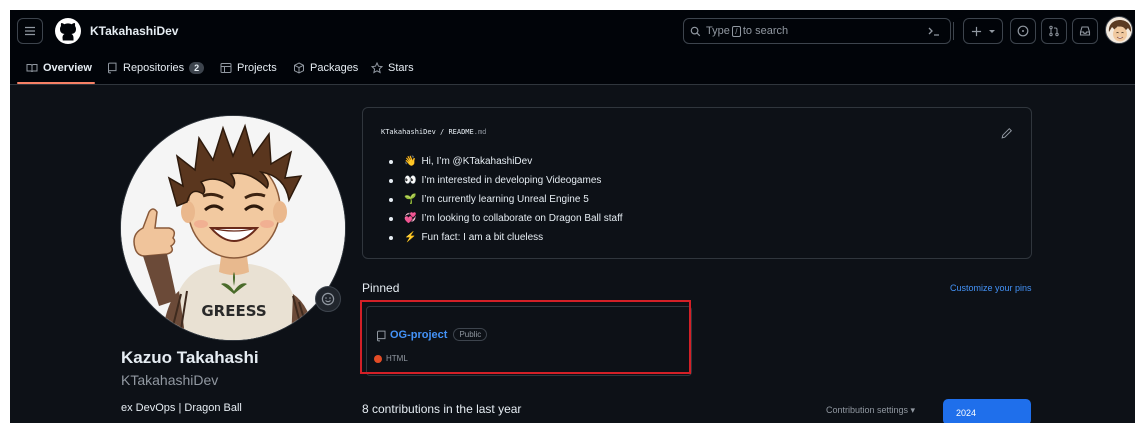 Image resolution: width=1135 pixels, height=423 pixels. Describe the element at coordinates (181, 408) in the screenshot. I see `profile-bio: ex DevOps | Dragon Ball` at that location.